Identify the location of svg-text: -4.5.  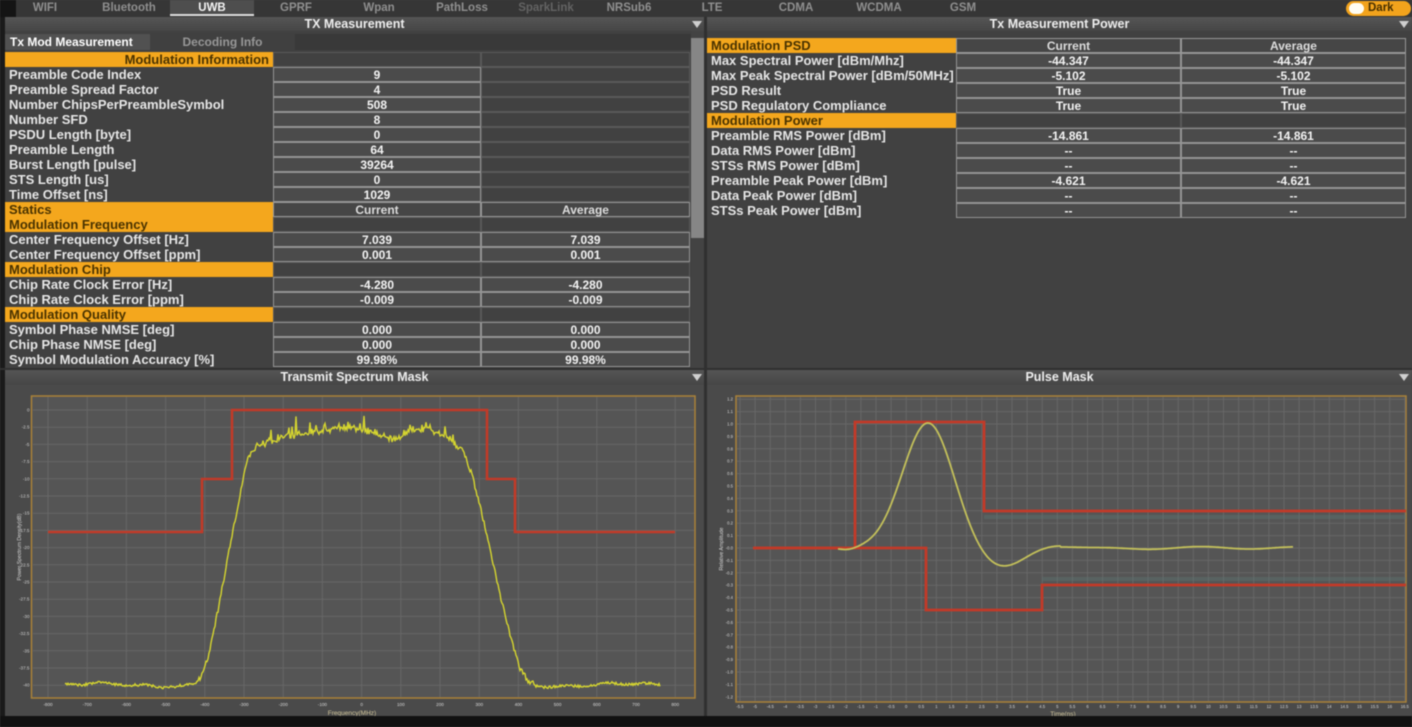
(771, 706).